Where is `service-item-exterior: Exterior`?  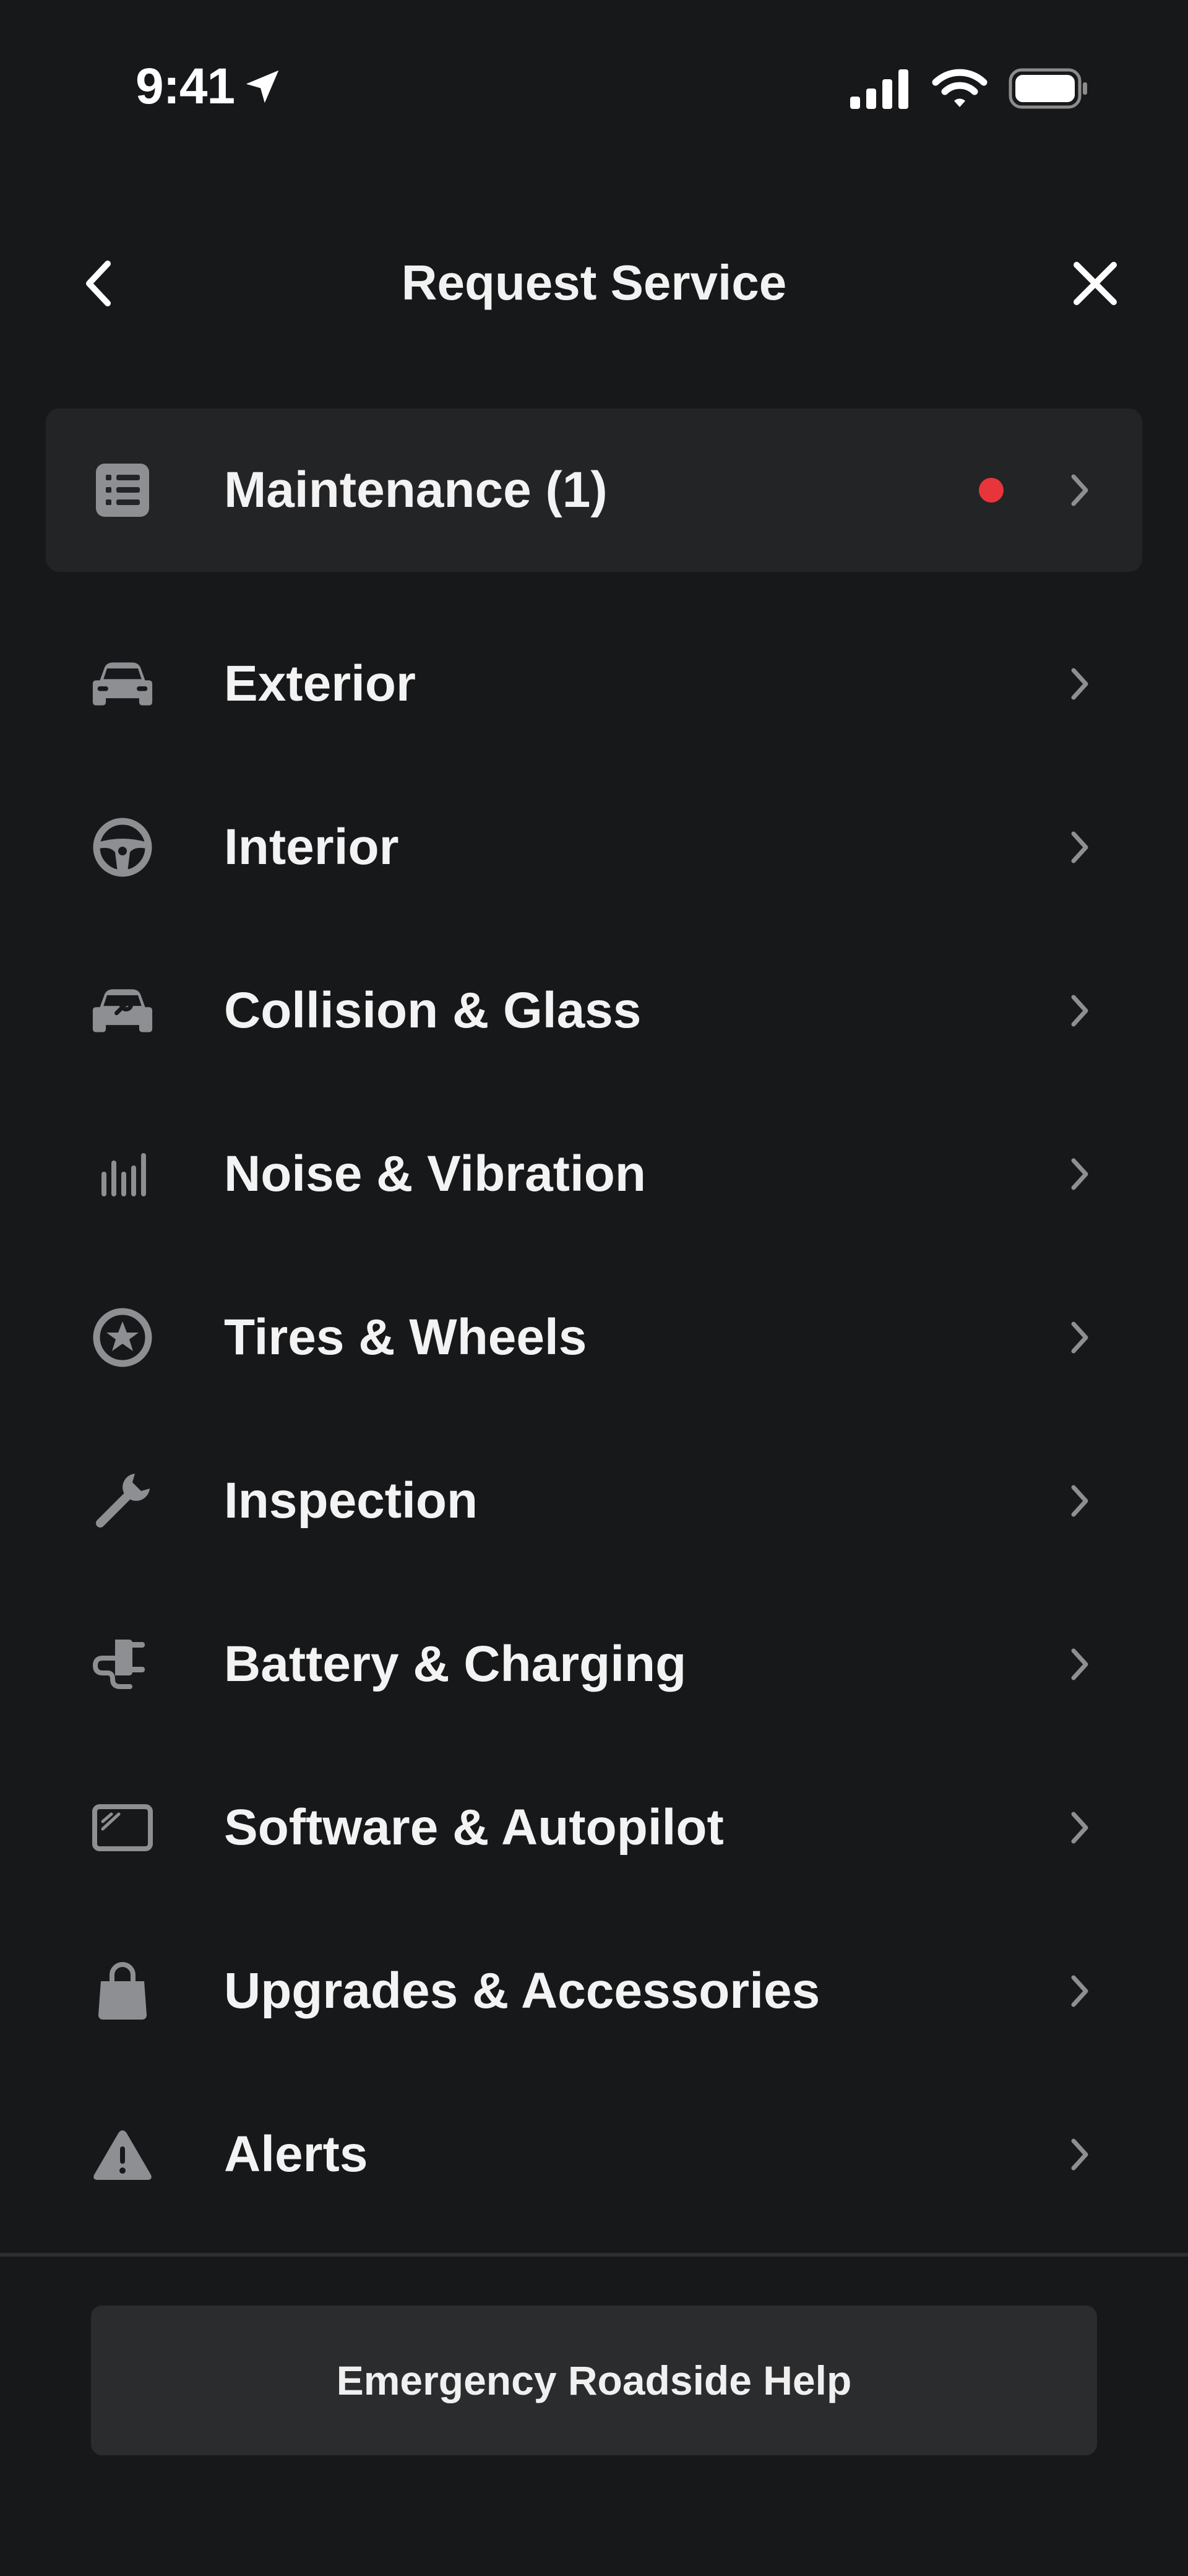
service-item-exterior: Exterior is located at coordinates (594, 684).